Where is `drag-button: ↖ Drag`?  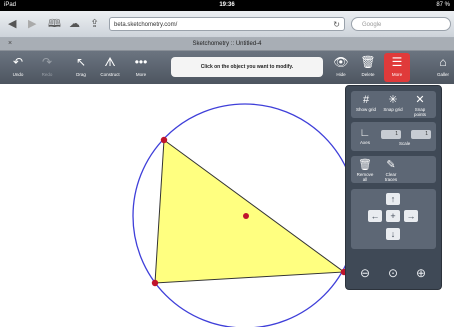
drag-button: ↖ Drag is located at coordinates (81, 67).